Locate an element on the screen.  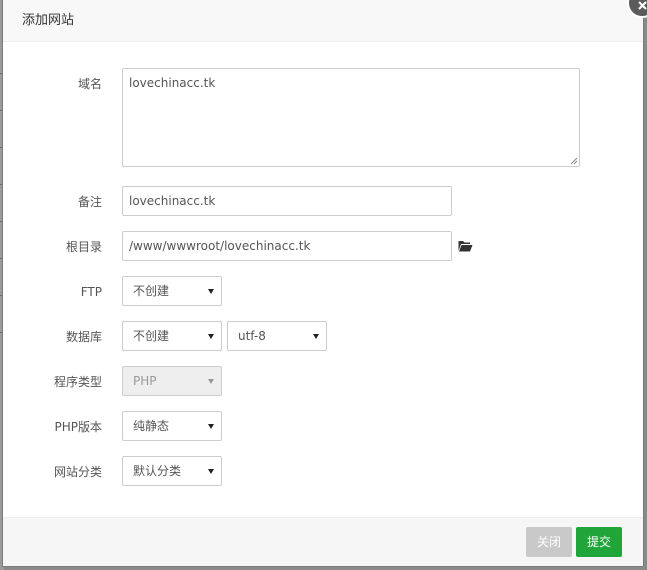
site-category-selected: 默认分类 is located at coordinates (157, 471).